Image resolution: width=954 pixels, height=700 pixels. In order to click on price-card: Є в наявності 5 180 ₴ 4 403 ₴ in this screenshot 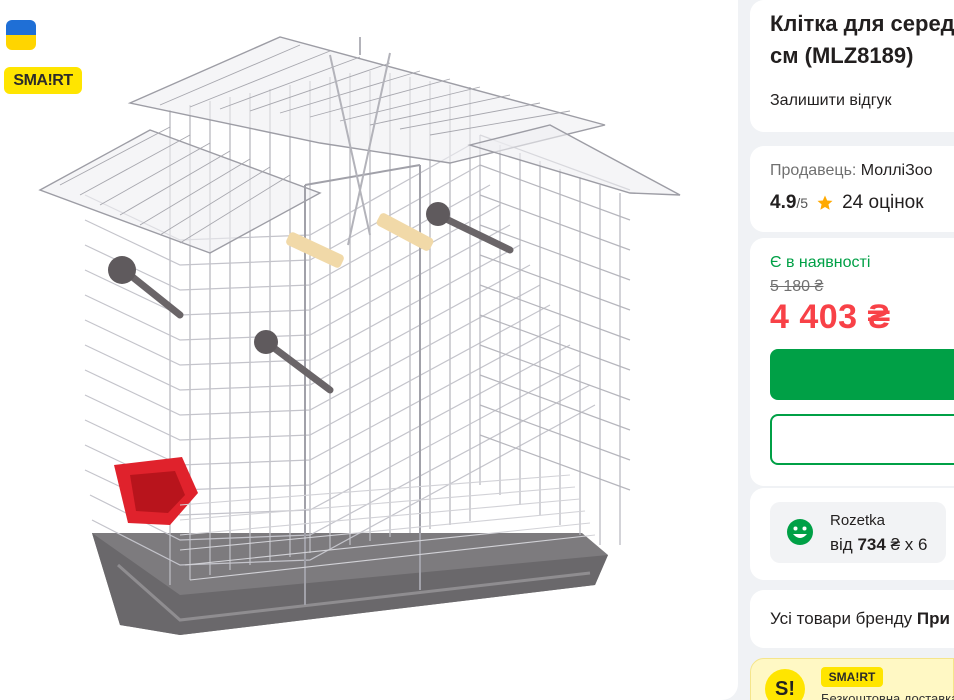, I will do `click(852, 362)`.